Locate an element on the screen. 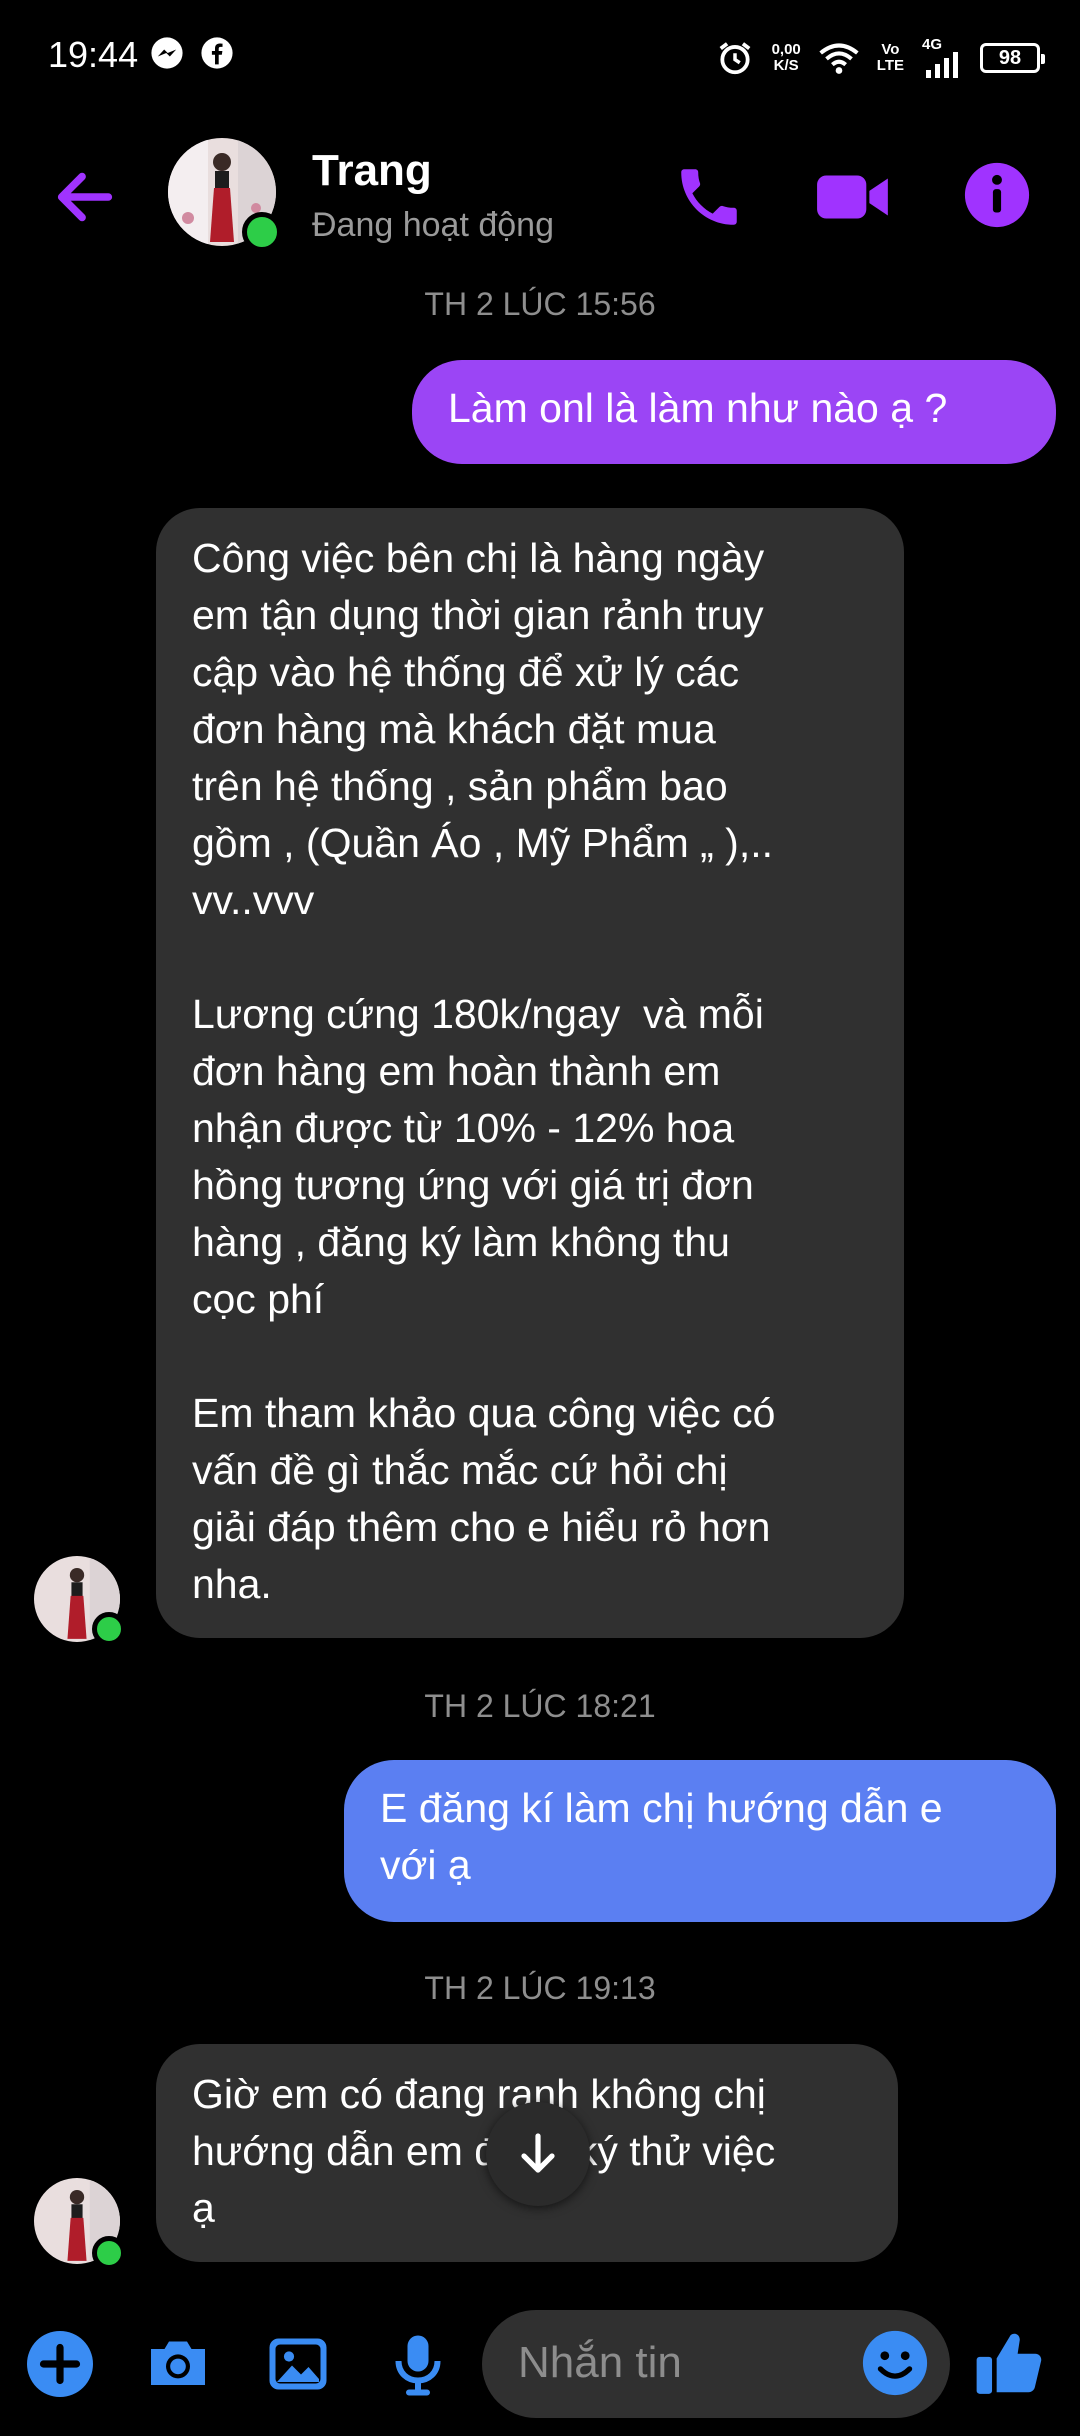 The image size is (1080, 2436). thumbs-up-icon is located at coordinates (1009, 2363).